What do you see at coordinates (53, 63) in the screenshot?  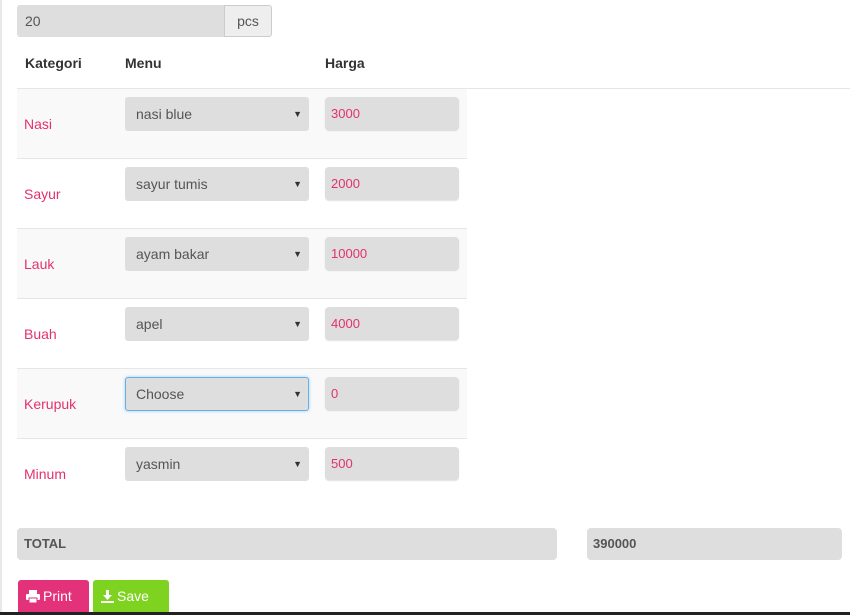 I see `header-category: Kategori` at bounding box center [53, 63].